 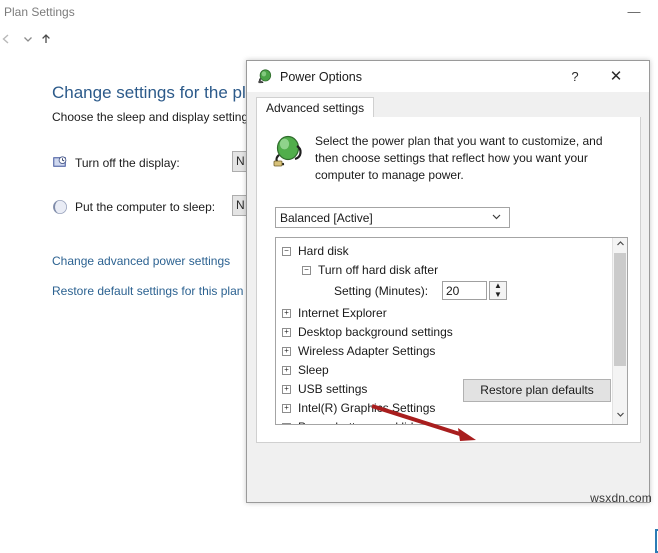 I want to click on help-button: ?, so click(x=575, y=77).